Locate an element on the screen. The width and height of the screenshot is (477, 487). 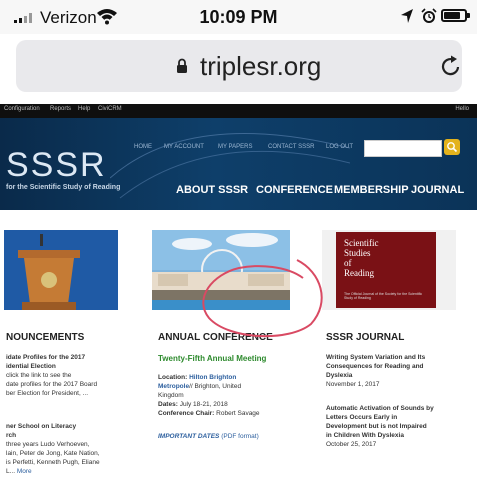
podium-icon is located at coordinates (61, 270).